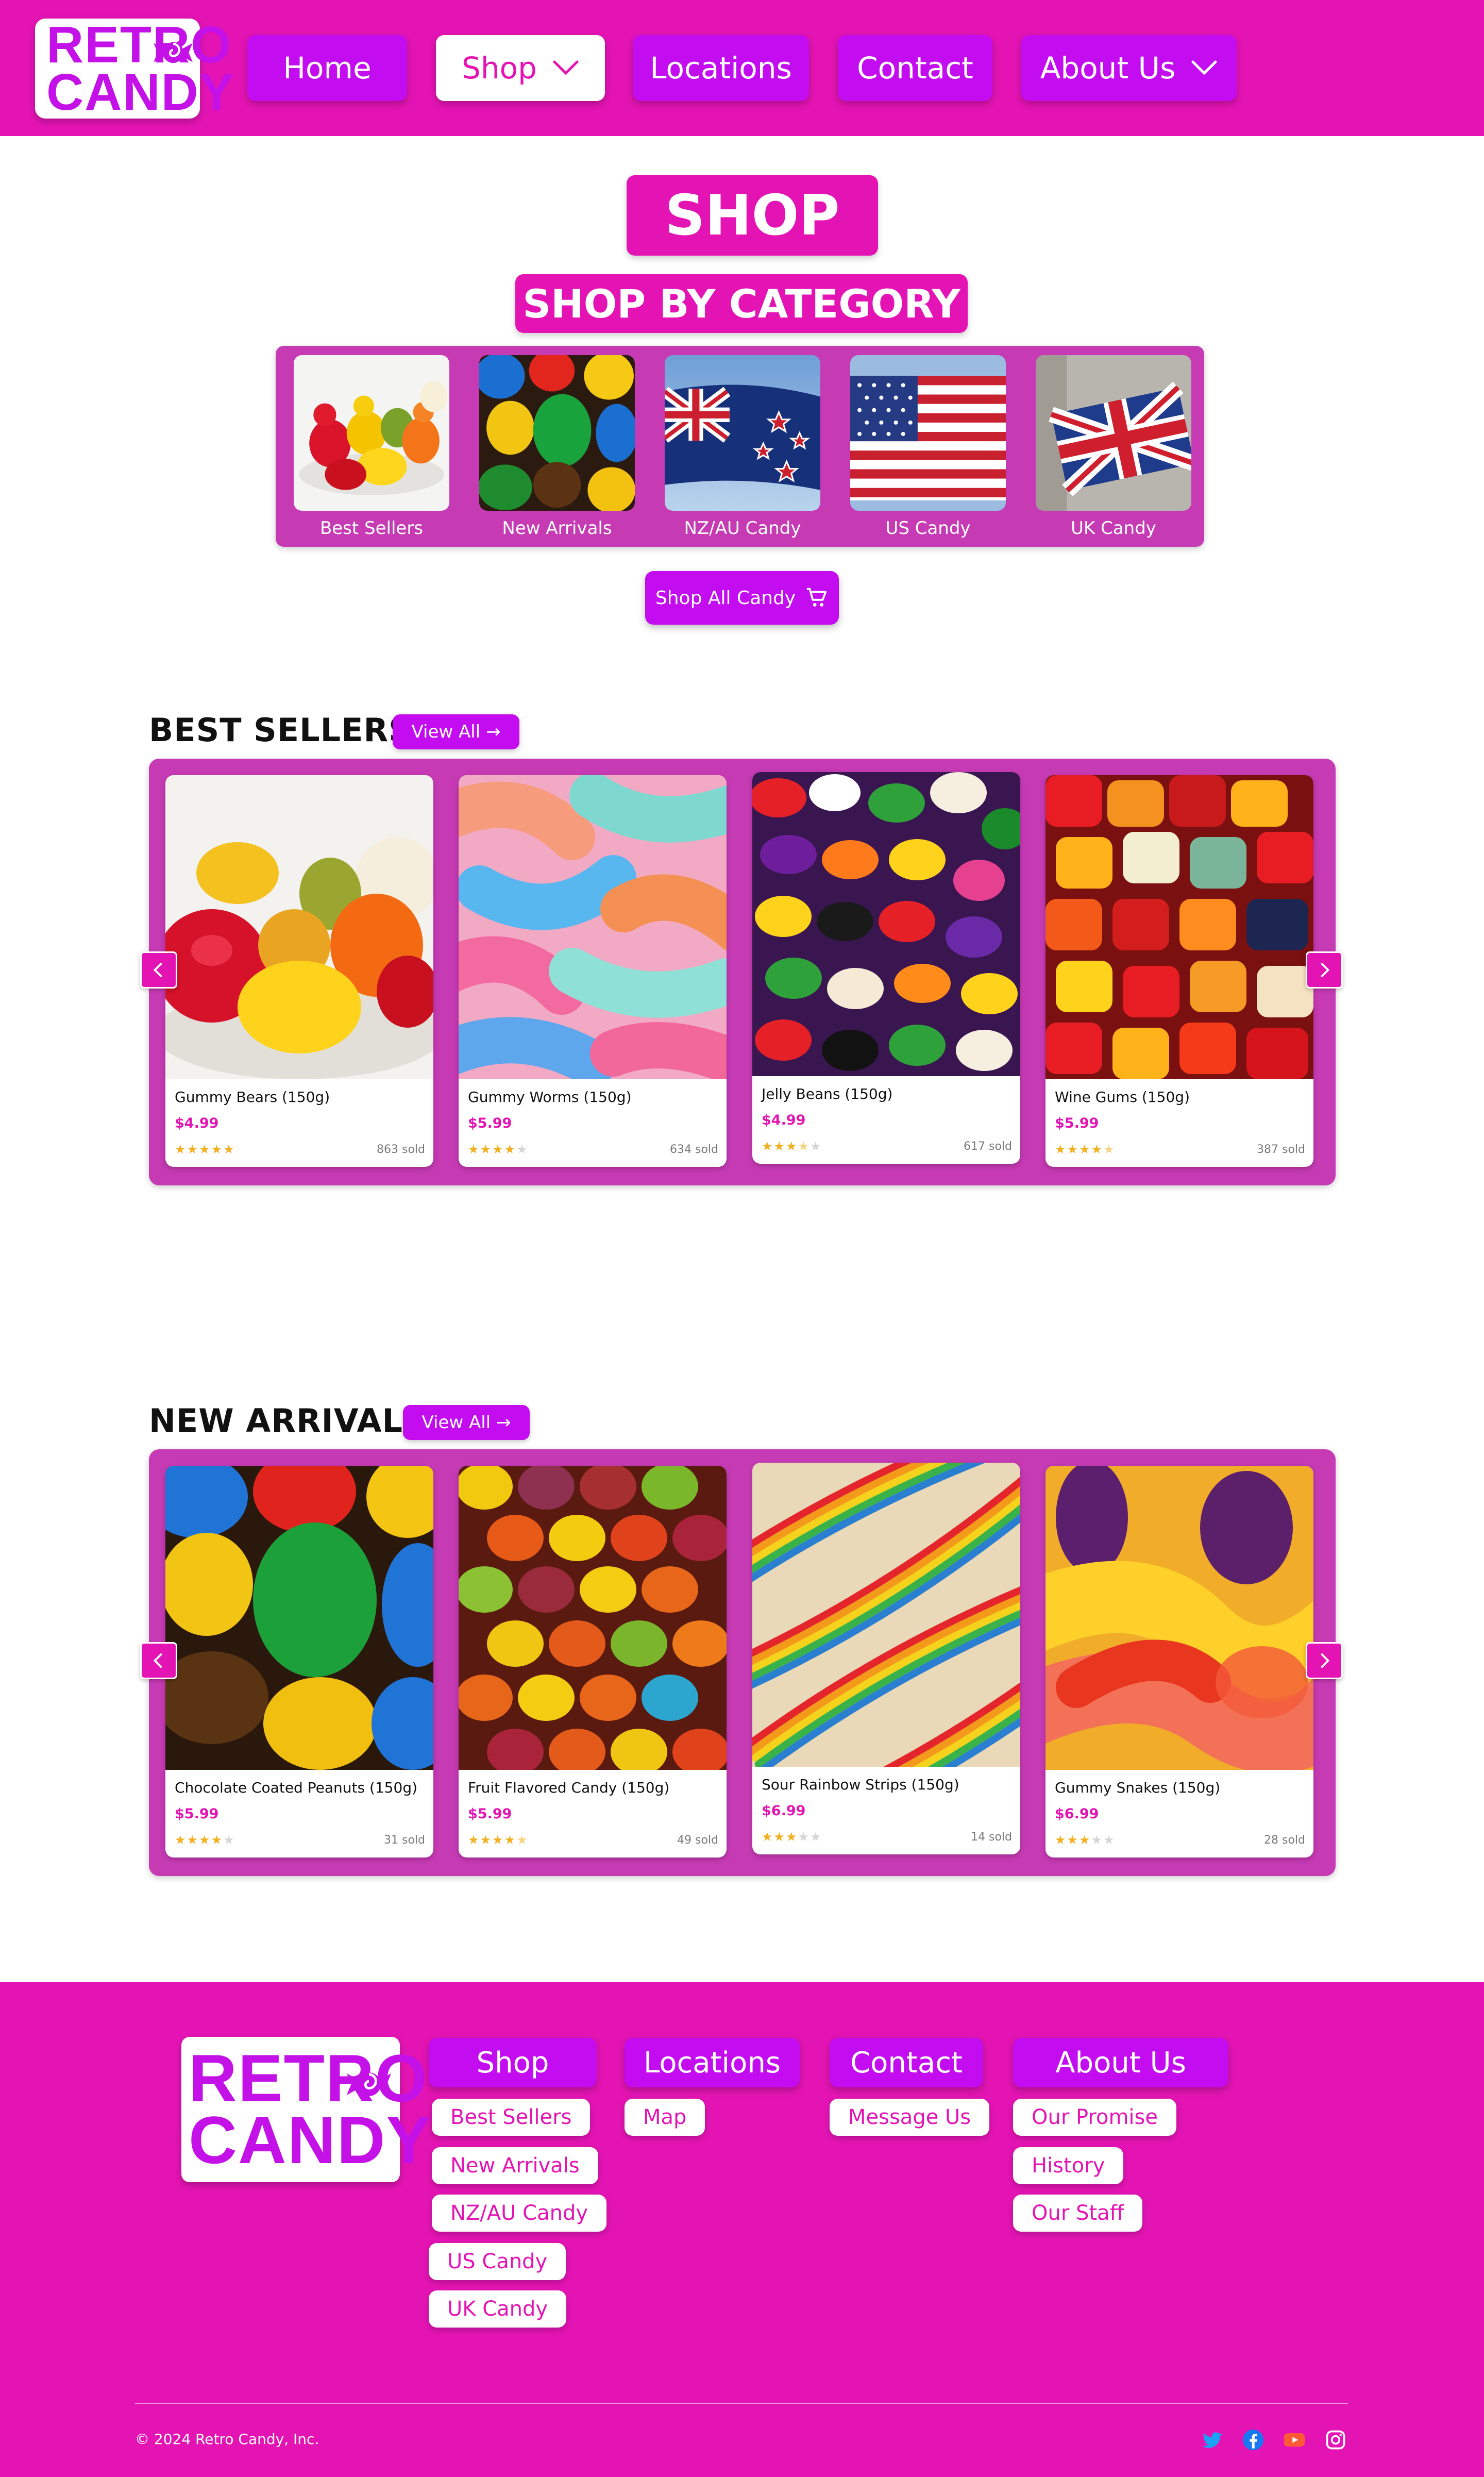  I want to click on uk-flag-image, so click(1113, 433).